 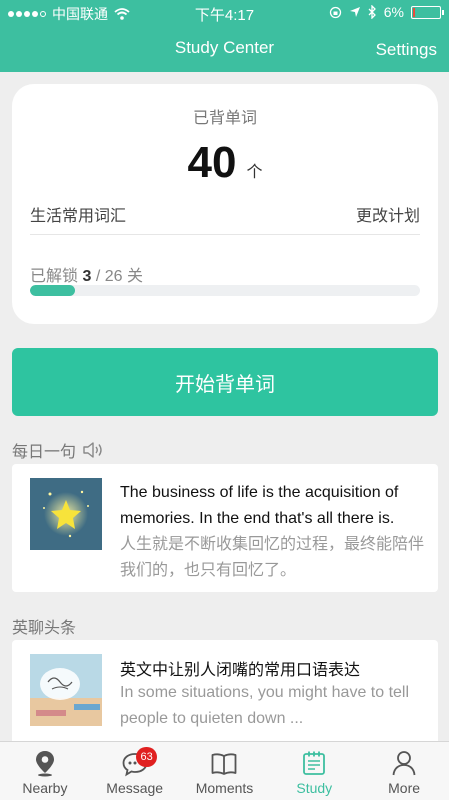 I want to click on tab-moments: Moments, so click(x=225, y=771).